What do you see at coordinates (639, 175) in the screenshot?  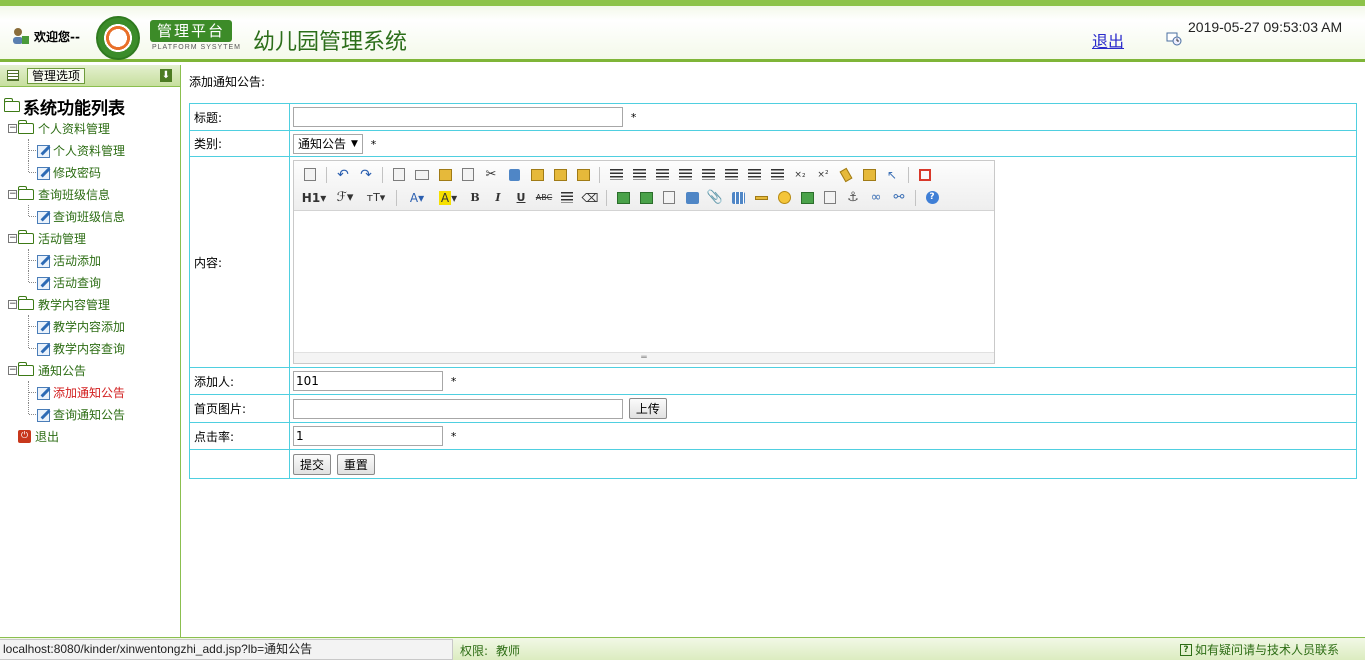 I see `align-center-icon` at bounding box center [639, 175].